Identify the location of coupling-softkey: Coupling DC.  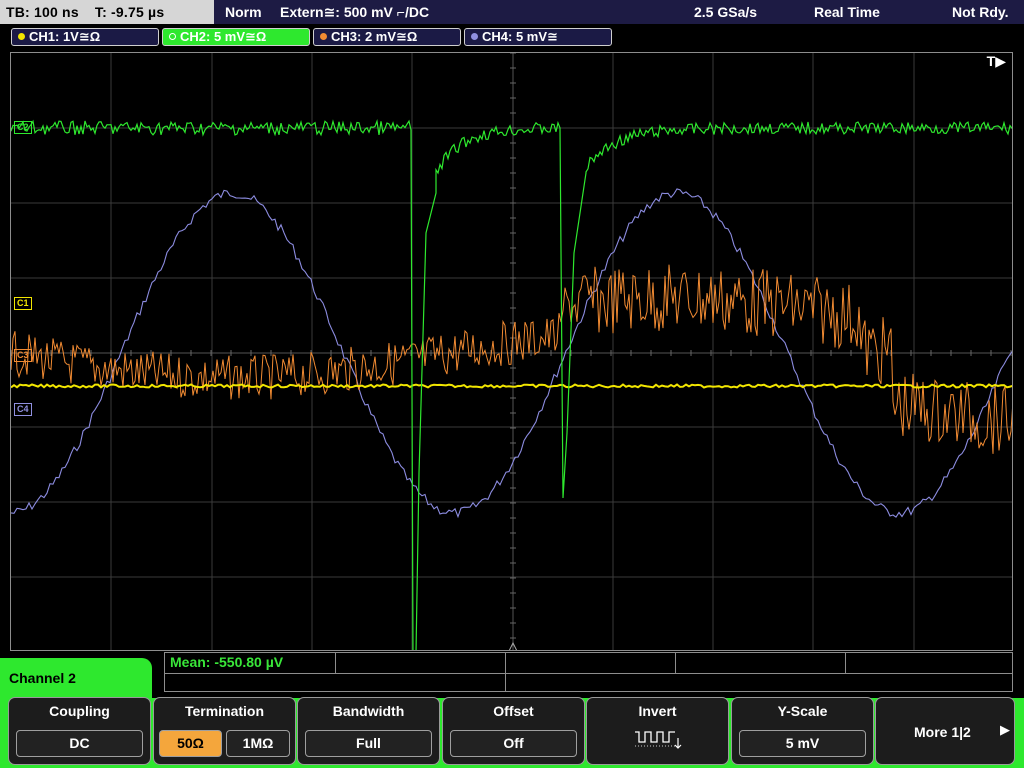
(79, 731).